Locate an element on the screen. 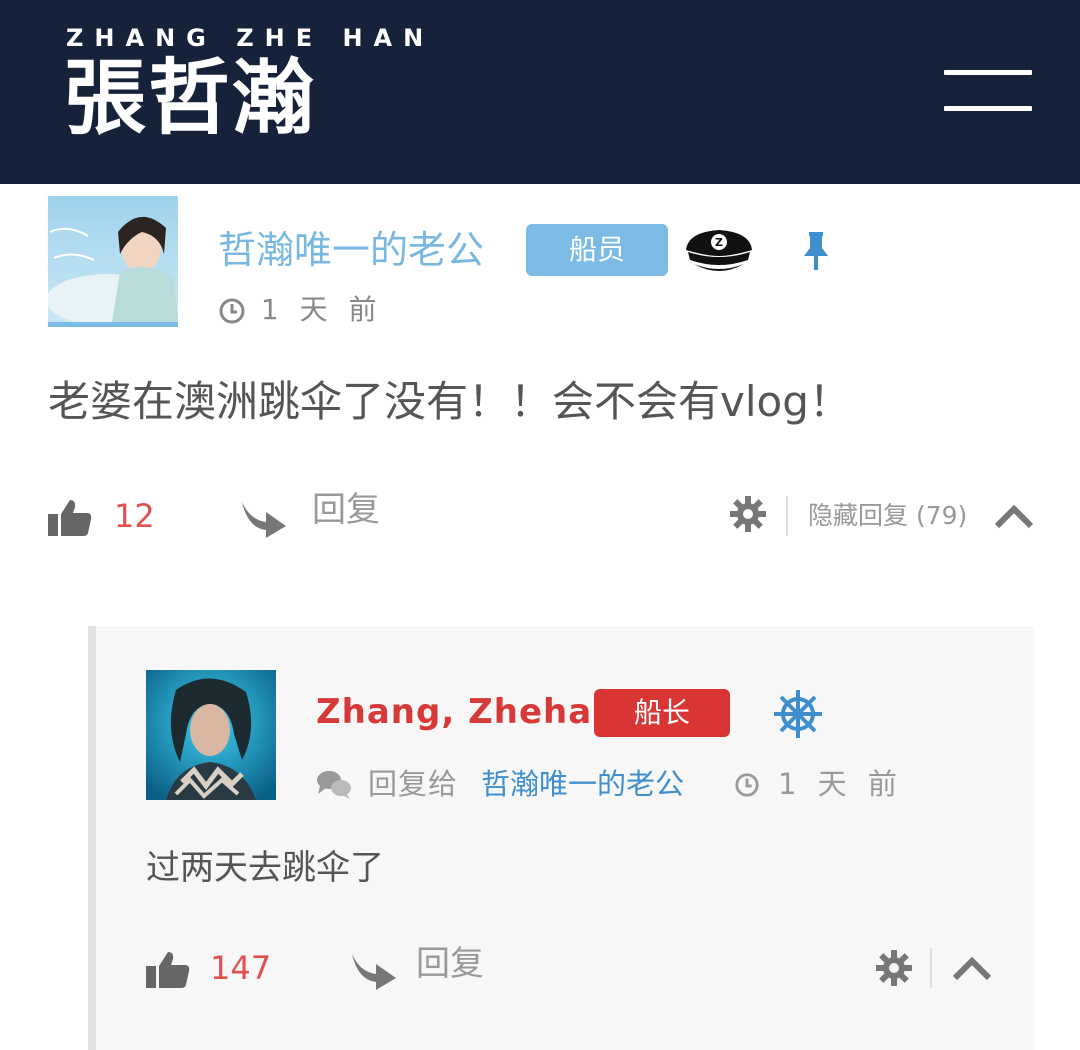 This screenshot has height=1050, width=1080. like-count: 147 is located at coordinates (241, 968).